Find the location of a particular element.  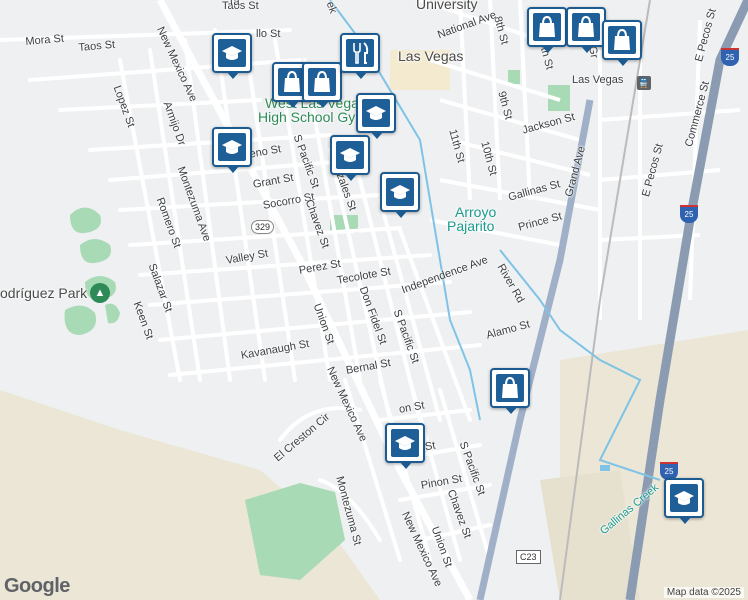

place-label-arroyo2: Pajarito is located at coordinates (471, 226).